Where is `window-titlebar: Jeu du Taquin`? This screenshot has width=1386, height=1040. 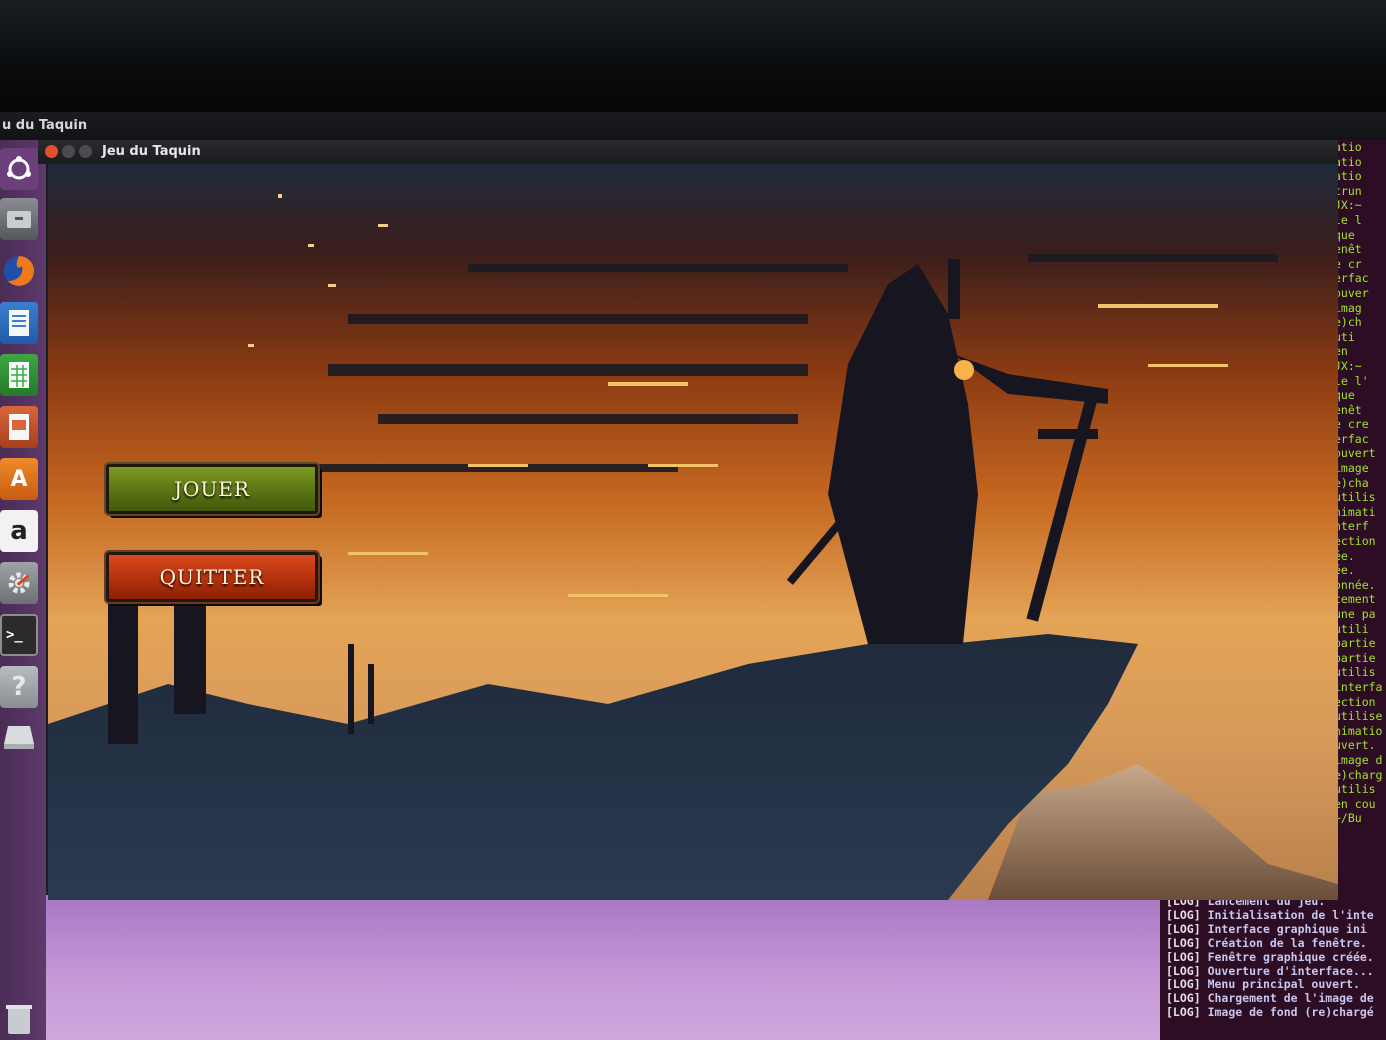
window-titlebar: Jeu du Taquin is located at coordinates (688, 152).